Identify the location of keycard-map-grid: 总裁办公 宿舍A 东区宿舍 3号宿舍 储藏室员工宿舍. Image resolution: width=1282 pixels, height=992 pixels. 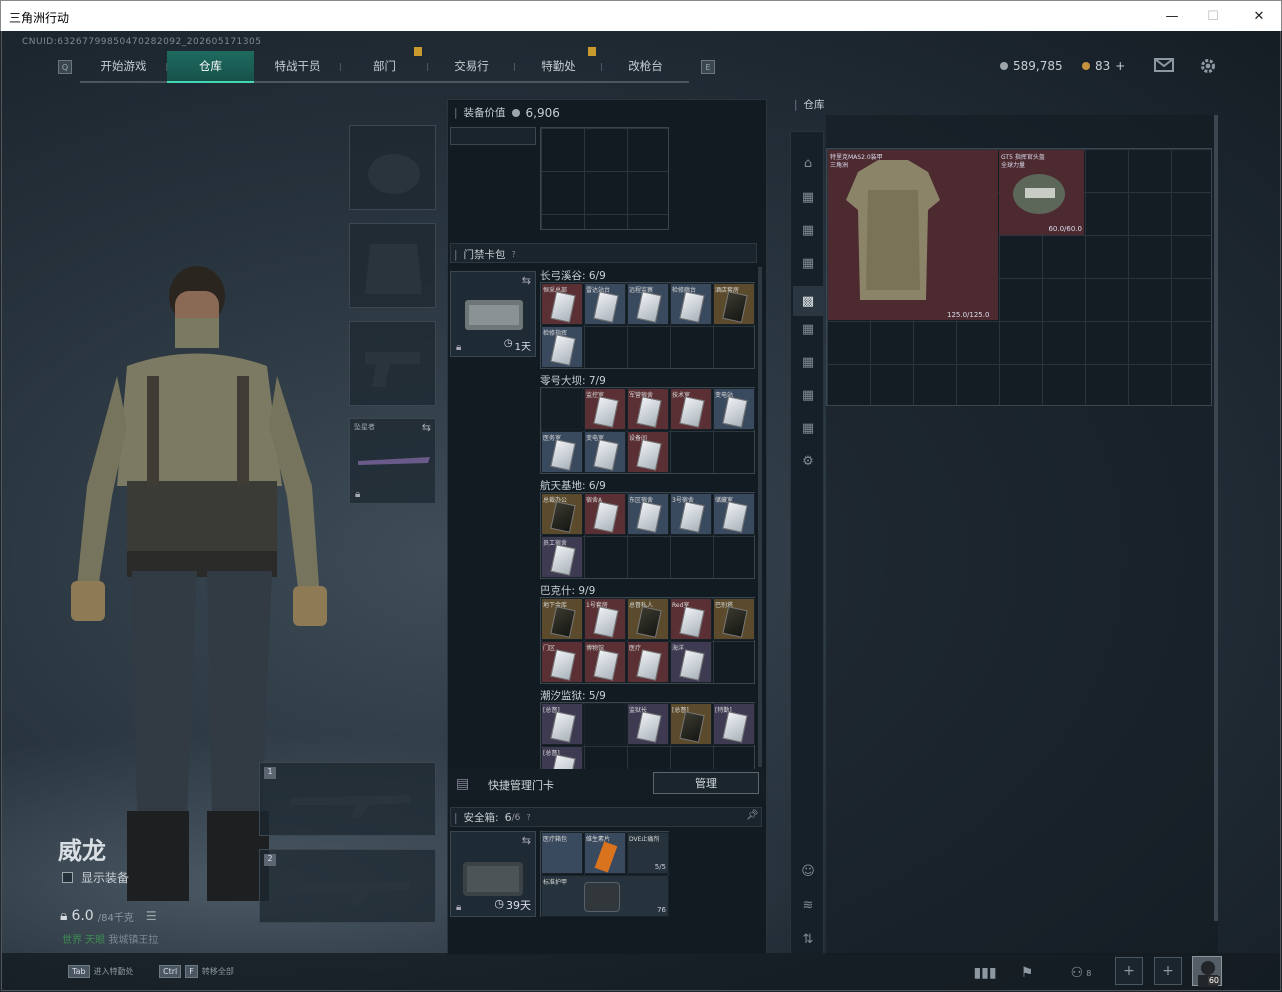
(647, 535).